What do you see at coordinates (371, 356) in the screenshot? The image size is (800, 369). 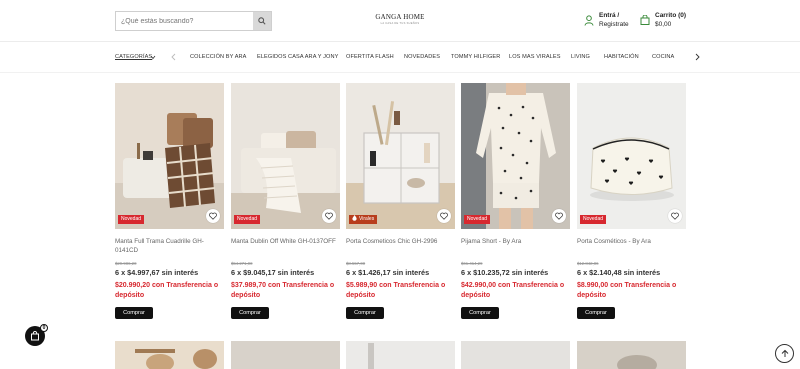 I see `product-photo-shelf` at bounding box center [371, 356].